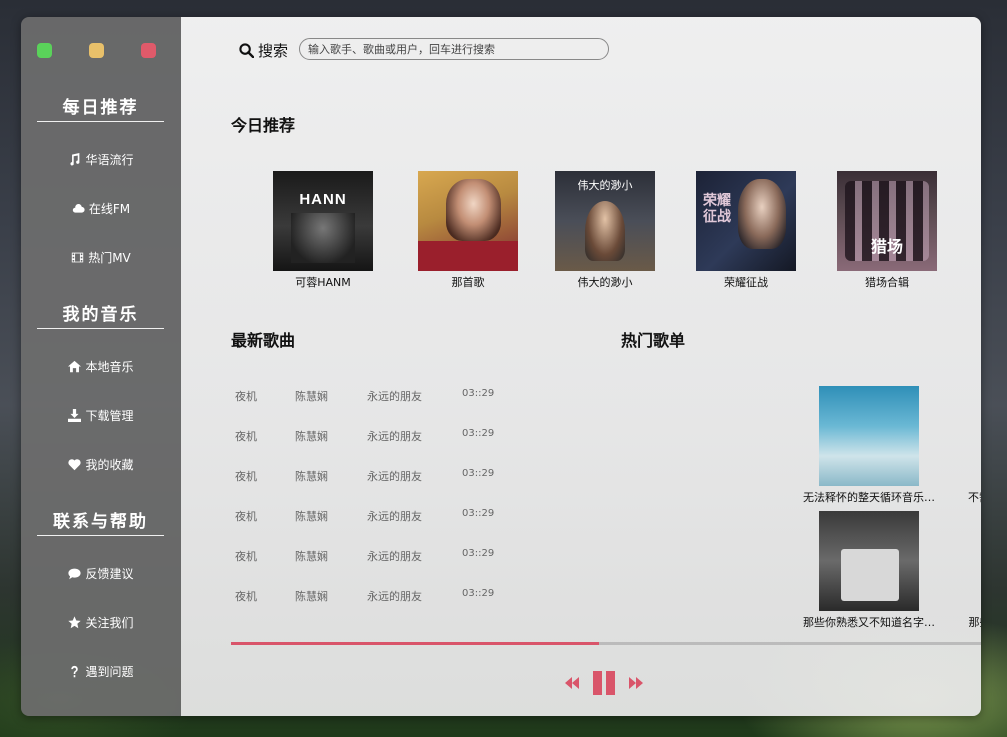 The height and width of the screenshot is (737, 1007). Describe the element at coordinates (109, 416) in the screenshot. I see `sidebar-item-label: 下载管理` at that location.